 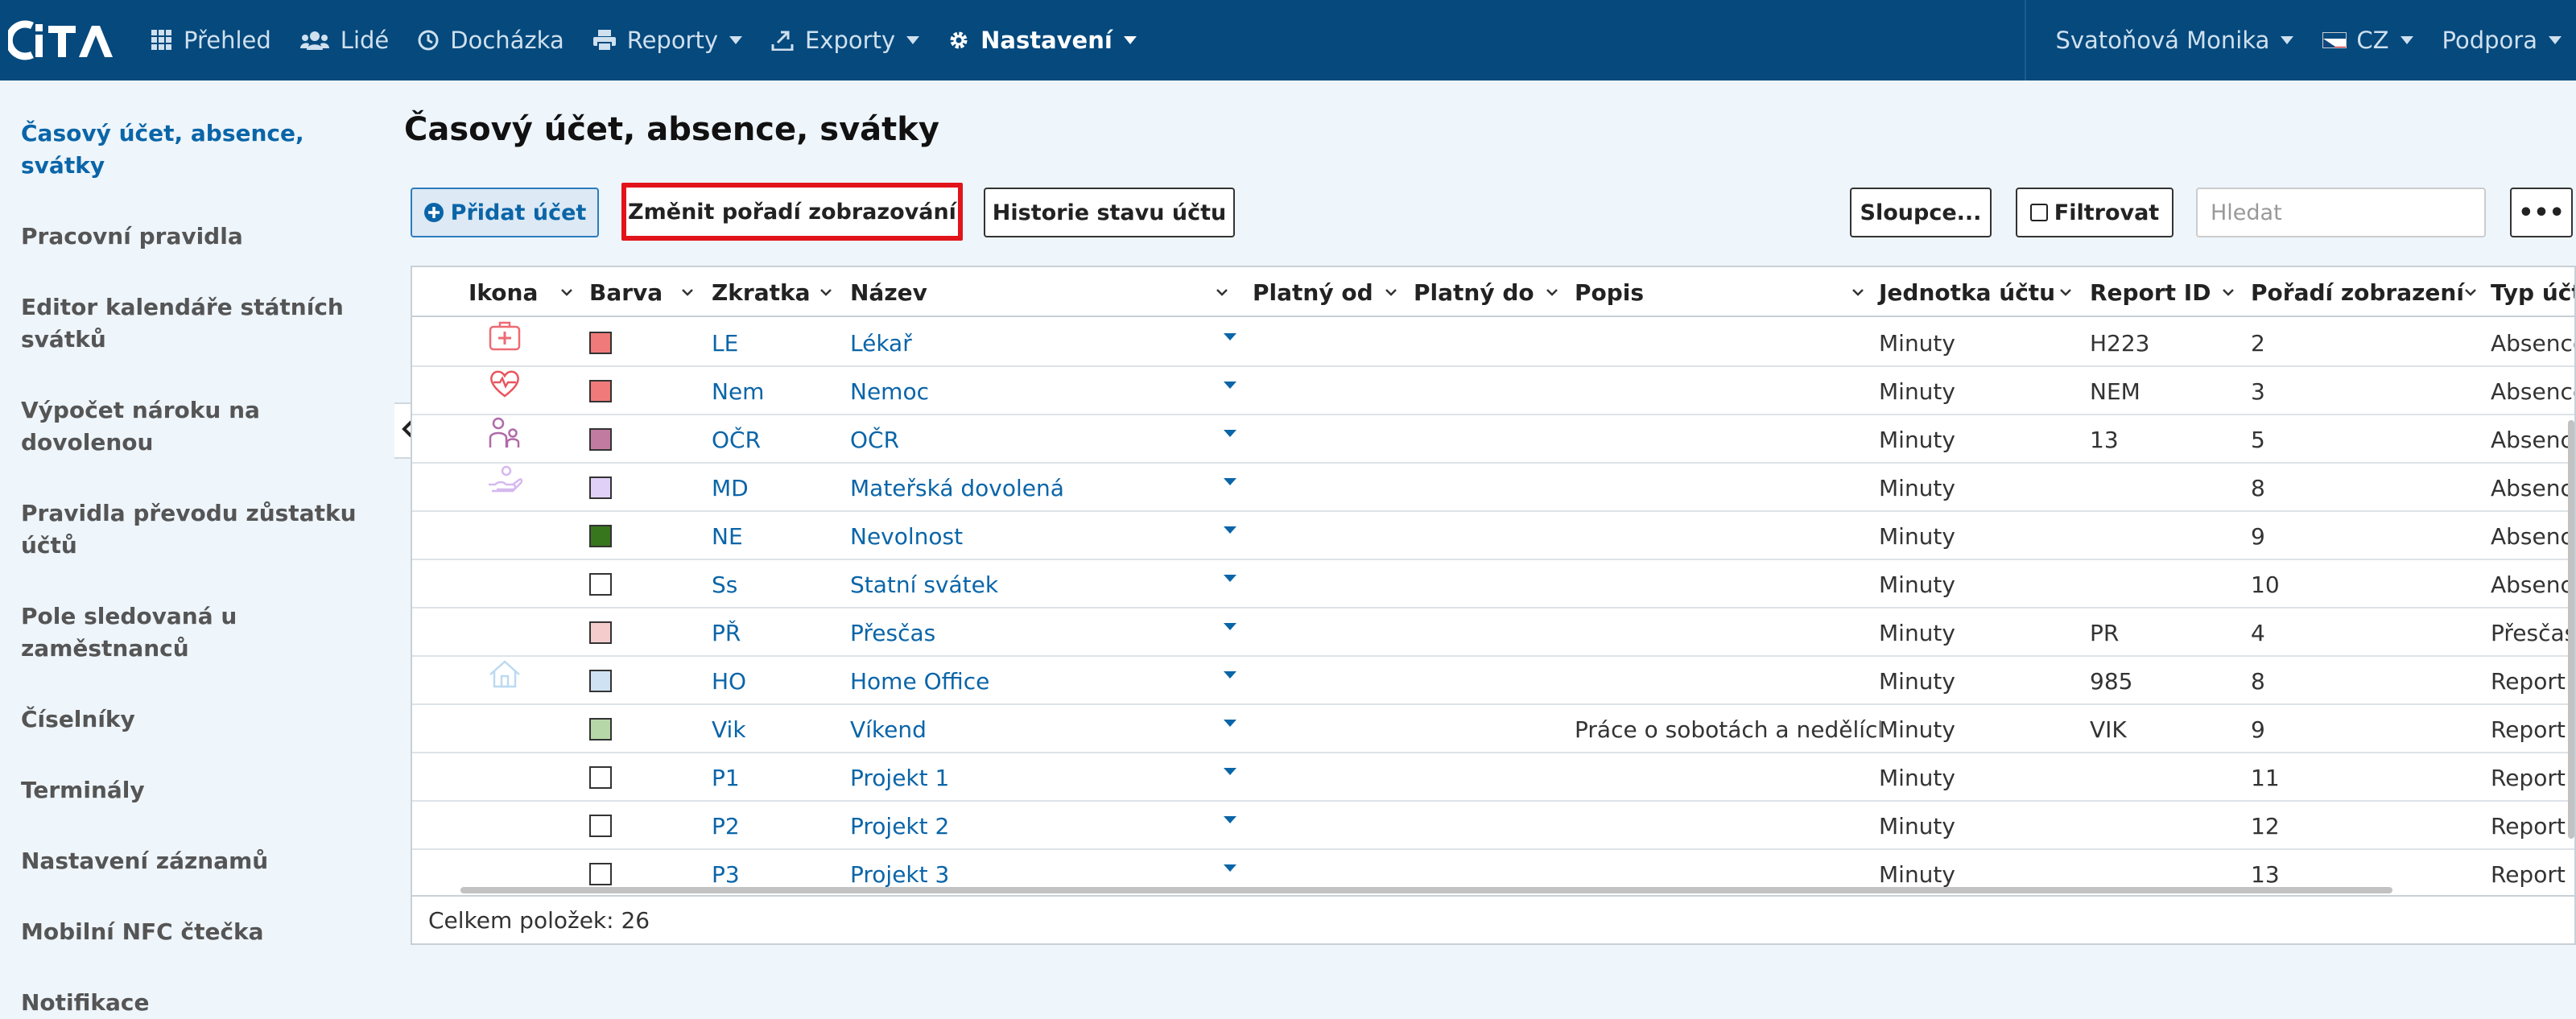 I want to click on support-dropdown: Podpora, so click(x=2502, y=40).